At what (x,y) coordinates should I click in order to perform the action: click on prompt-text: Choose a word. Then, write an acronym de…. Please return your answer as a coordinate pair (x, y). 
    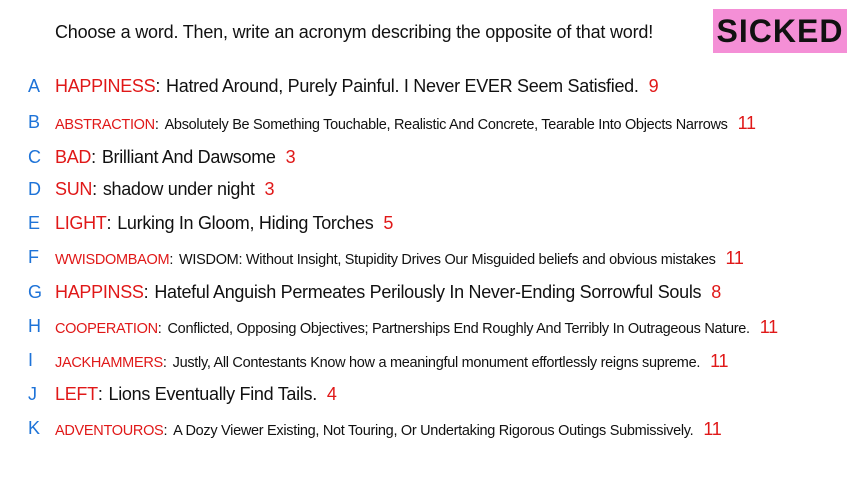
    Looking at the image, I should click on (354, 32).